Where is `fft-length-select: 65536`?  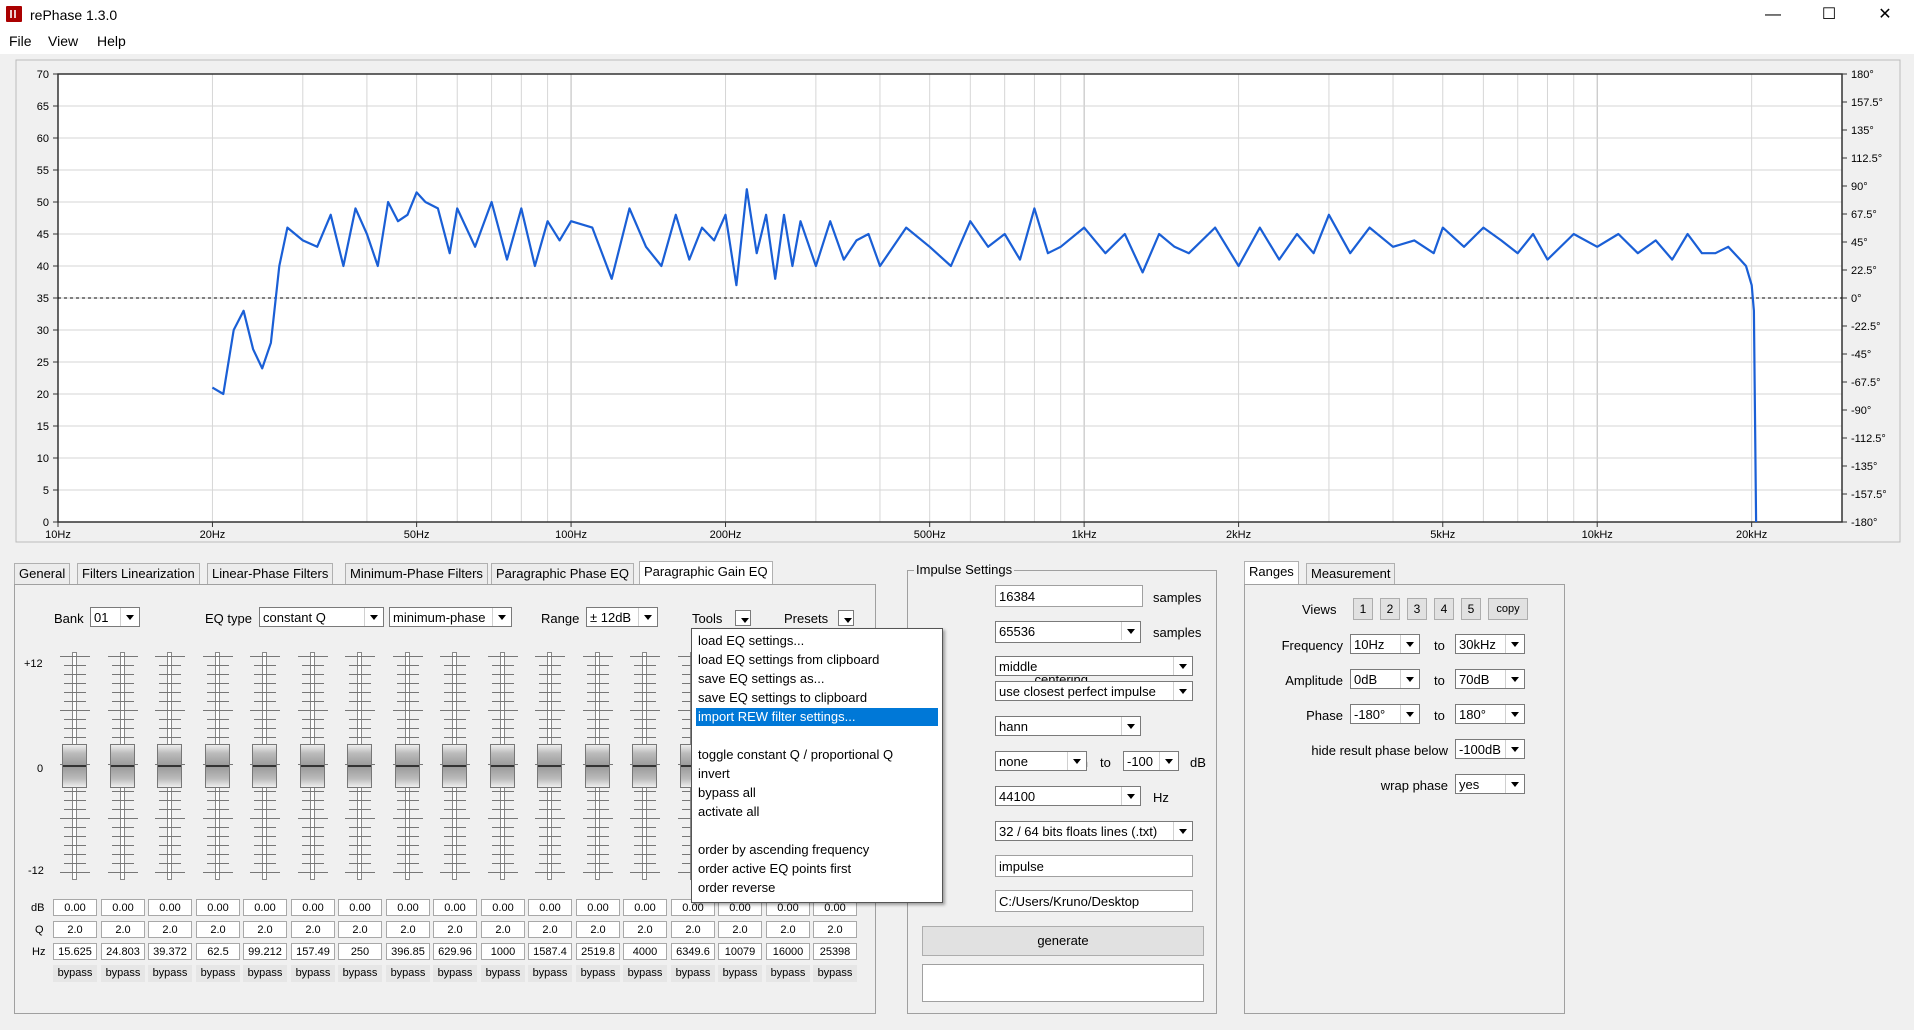
fft-length-select: 65536 is located at coordinates (1068, 632).